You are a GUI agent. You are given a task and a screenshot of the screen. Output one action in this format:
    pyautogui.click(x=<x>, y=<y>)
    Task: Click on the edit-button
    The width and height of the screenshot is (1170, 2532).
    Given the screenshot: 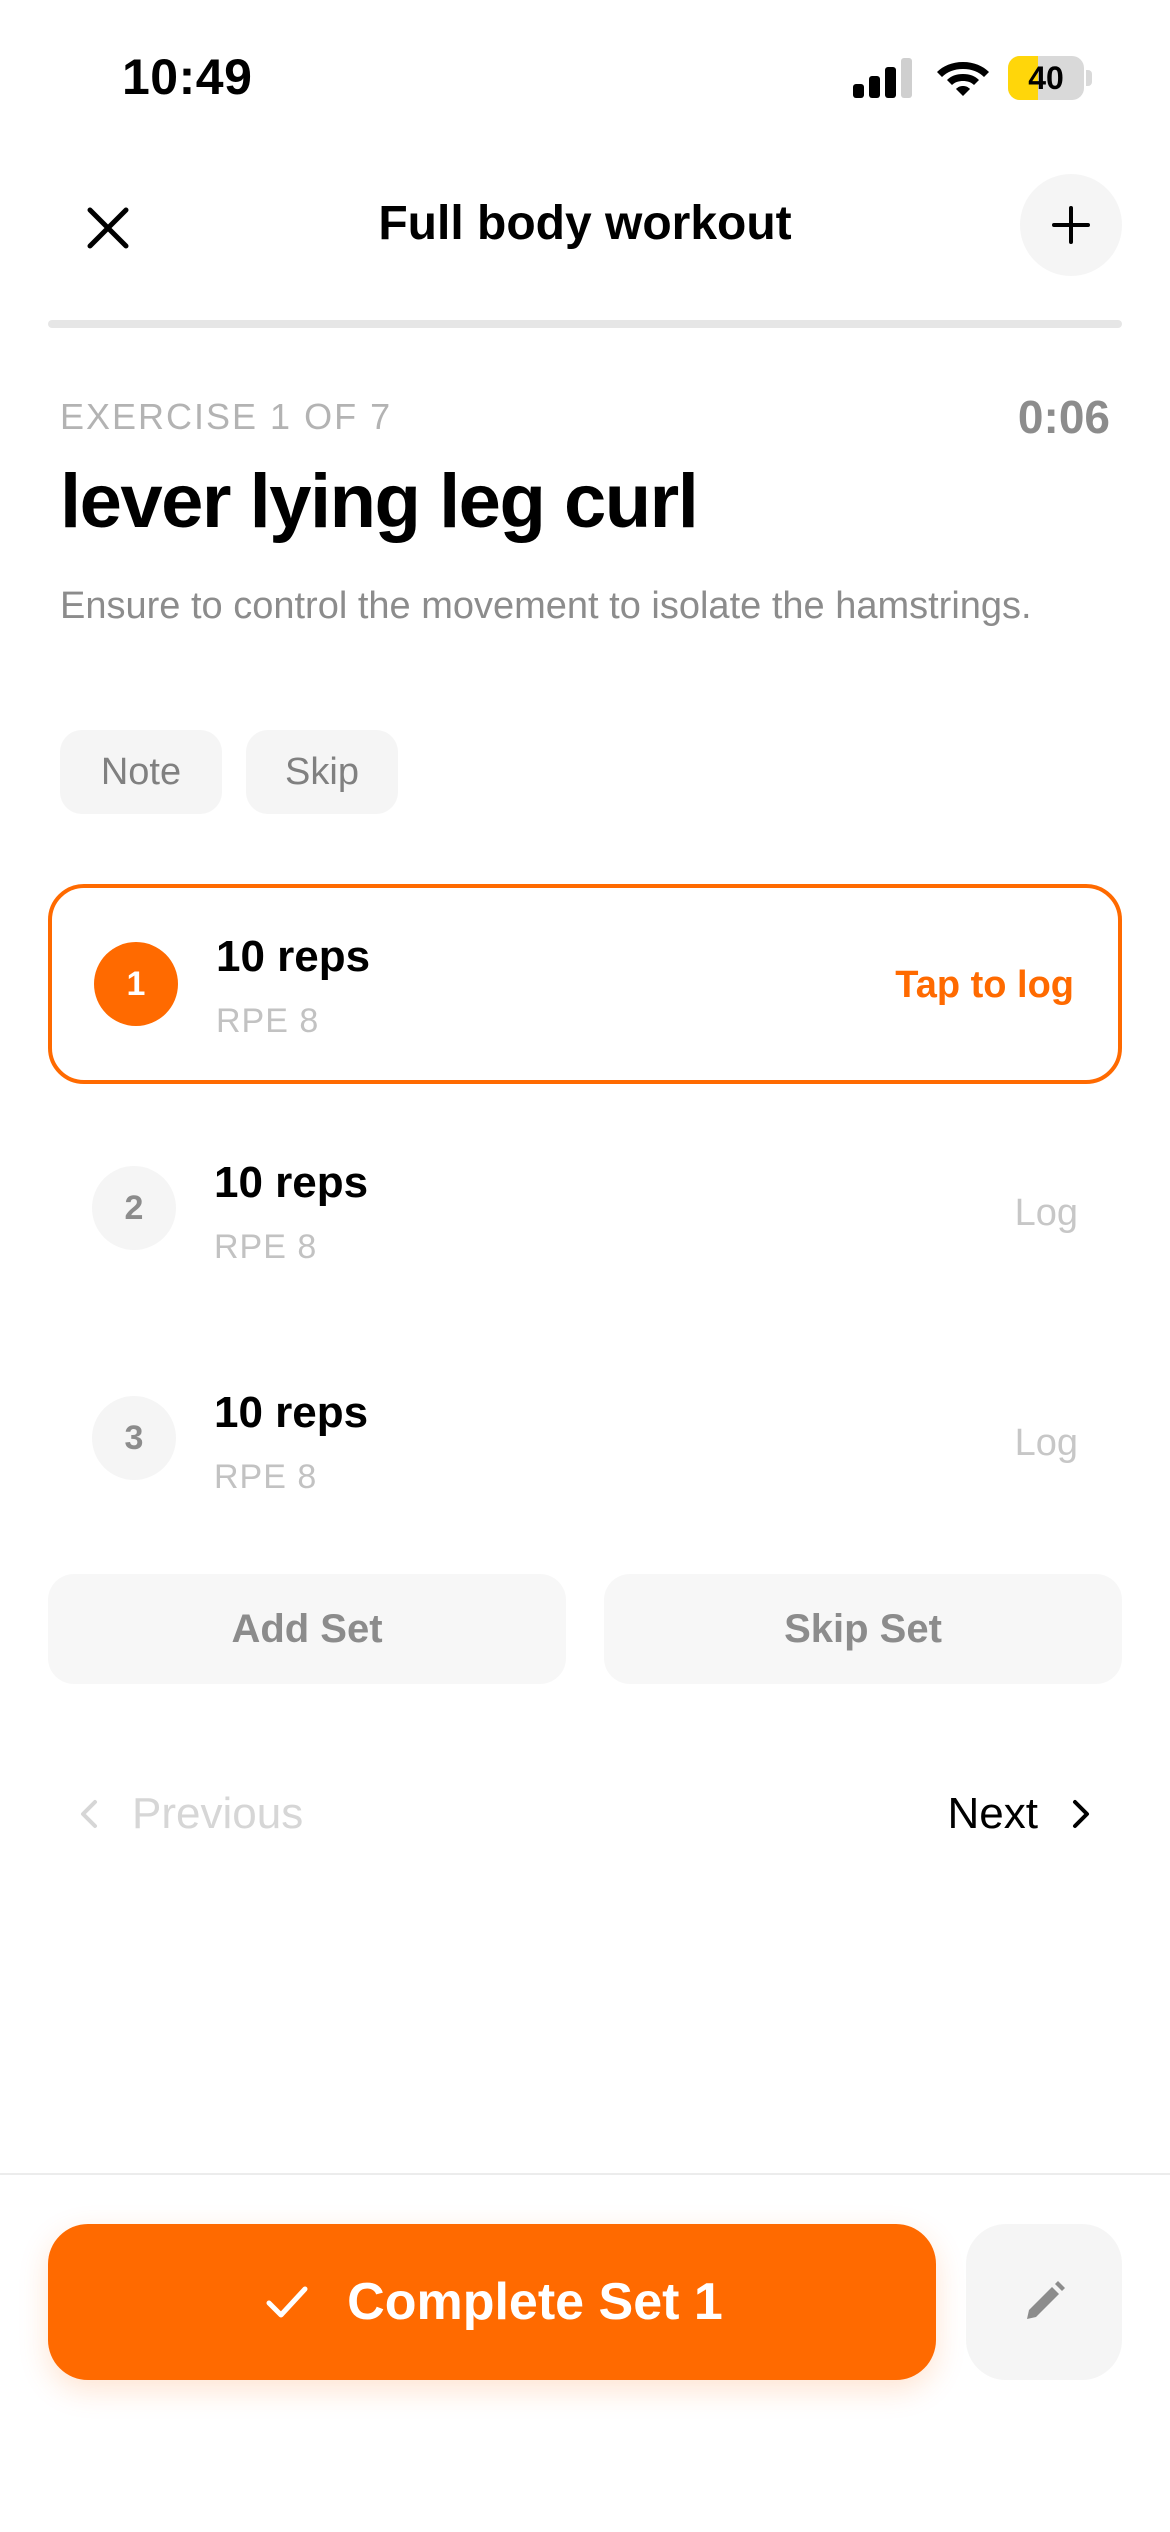 What is the action you would take?
    pyautogui.click(x=1044, y=2302)
    